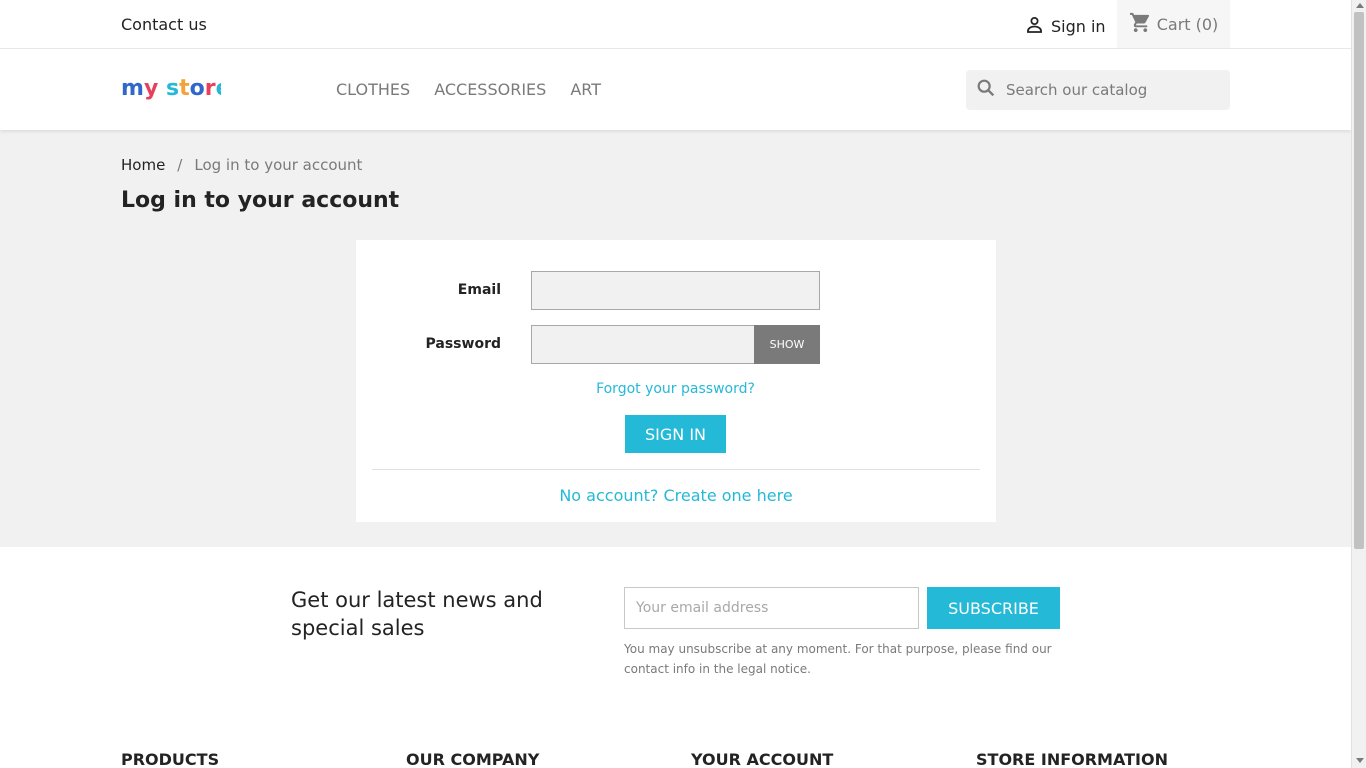 This screenshot has height=768, width=1366. Describe the element at coordinates (1360, 5) in the screenshot. I see `scroll-up-arrow-icon` at that location.